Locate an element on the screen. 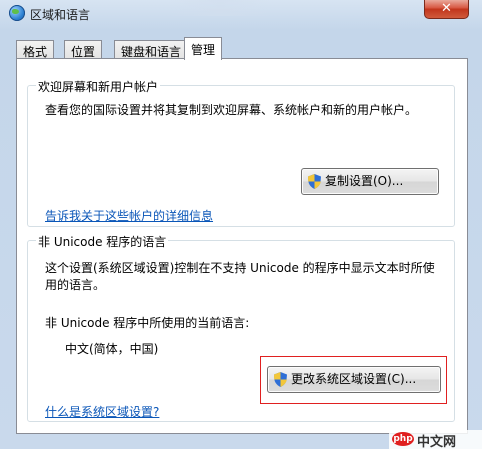 The height and width of the screenshot is (449, 482). close-button: ✕ is located at coordinates (446, 9).